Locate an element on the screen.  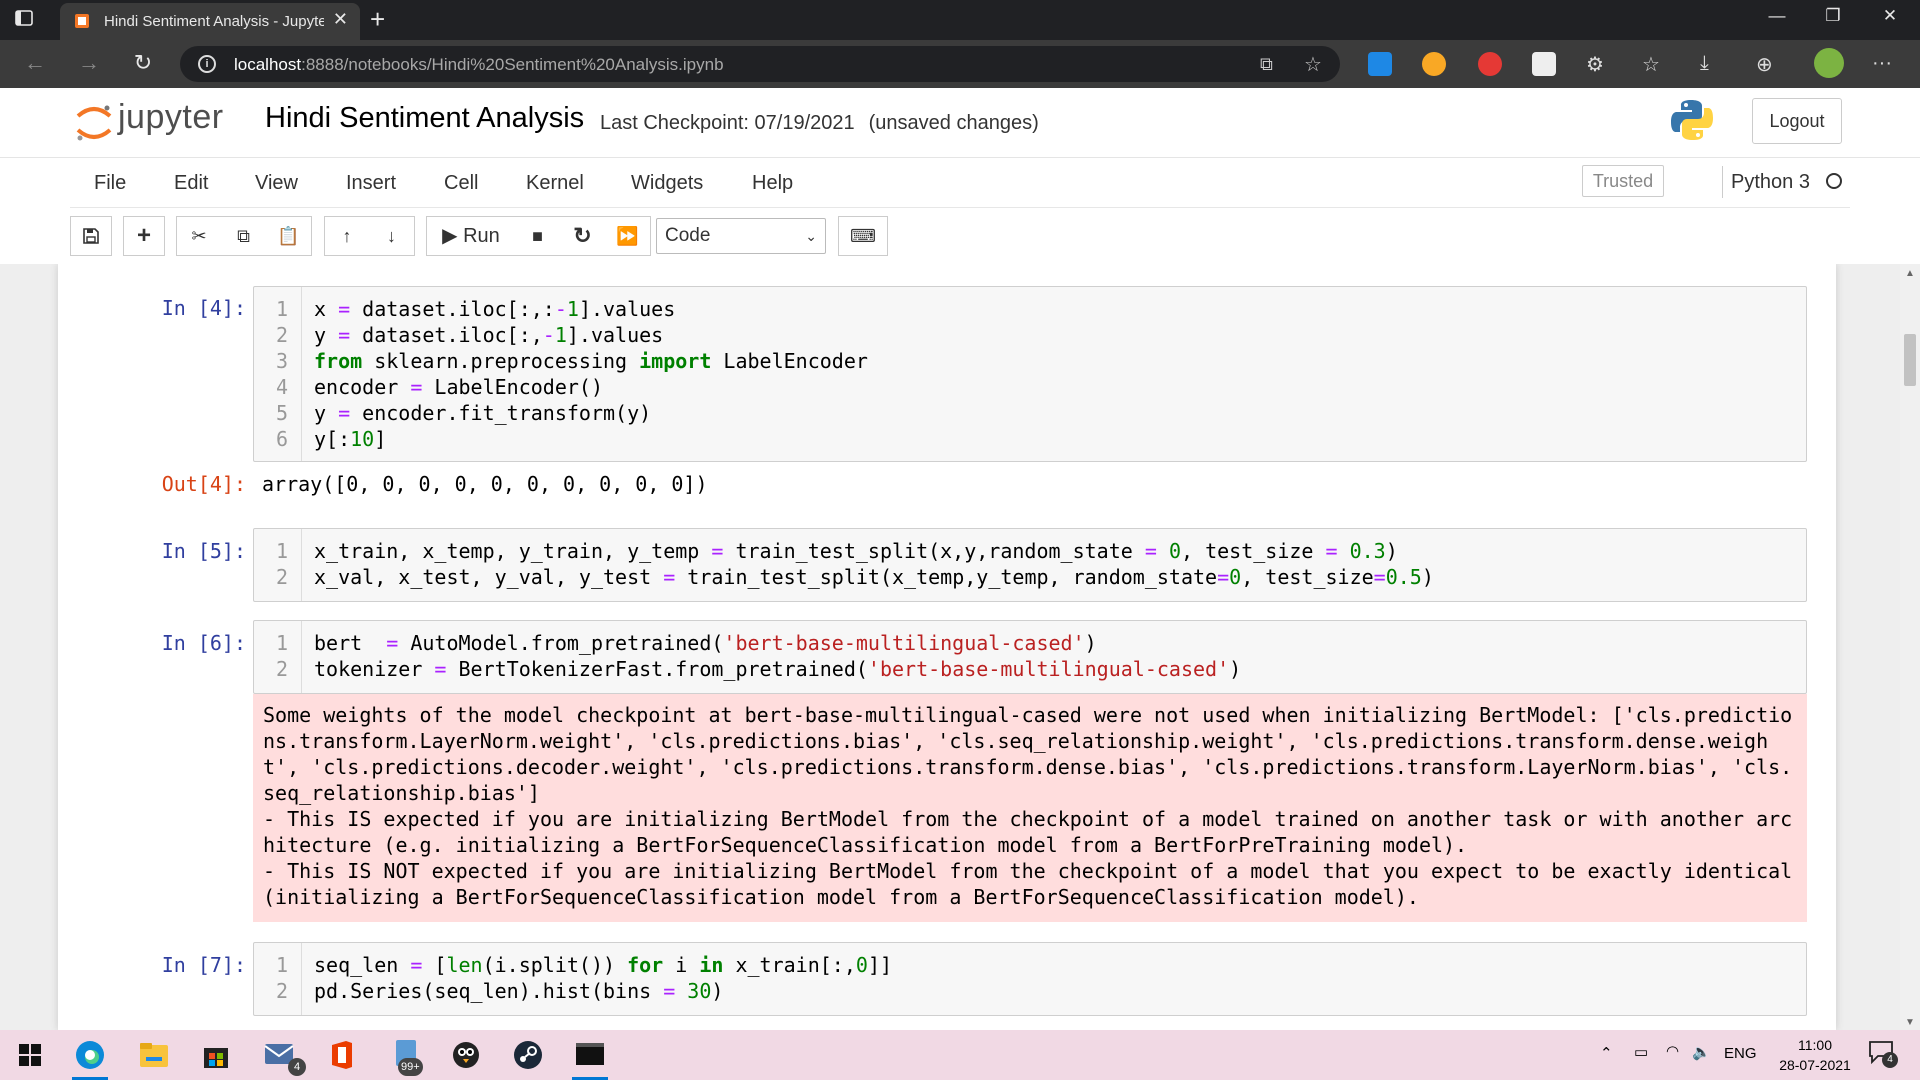
cell-7-in-prompt: In [7]: is located at coordinates (203, 965).